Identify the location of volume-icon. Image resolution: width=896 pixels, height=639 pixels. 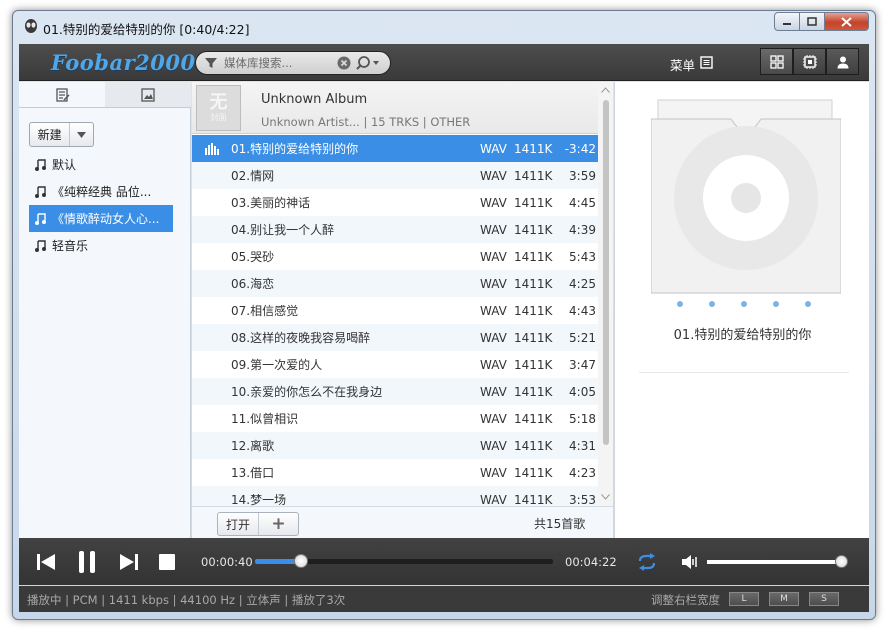
(690, 562).